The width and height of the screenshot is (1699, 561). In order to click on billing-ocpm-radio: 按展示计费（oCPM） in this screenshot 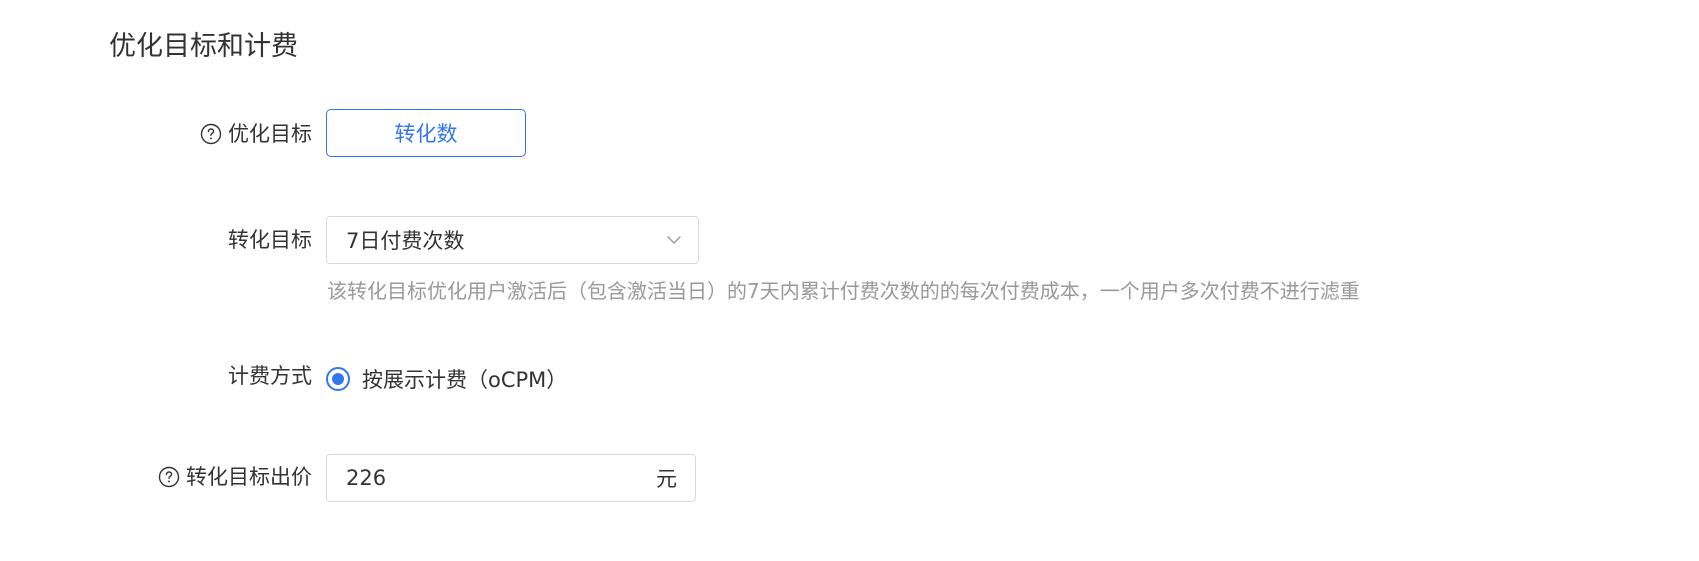, I will do `click(446, 379)`.